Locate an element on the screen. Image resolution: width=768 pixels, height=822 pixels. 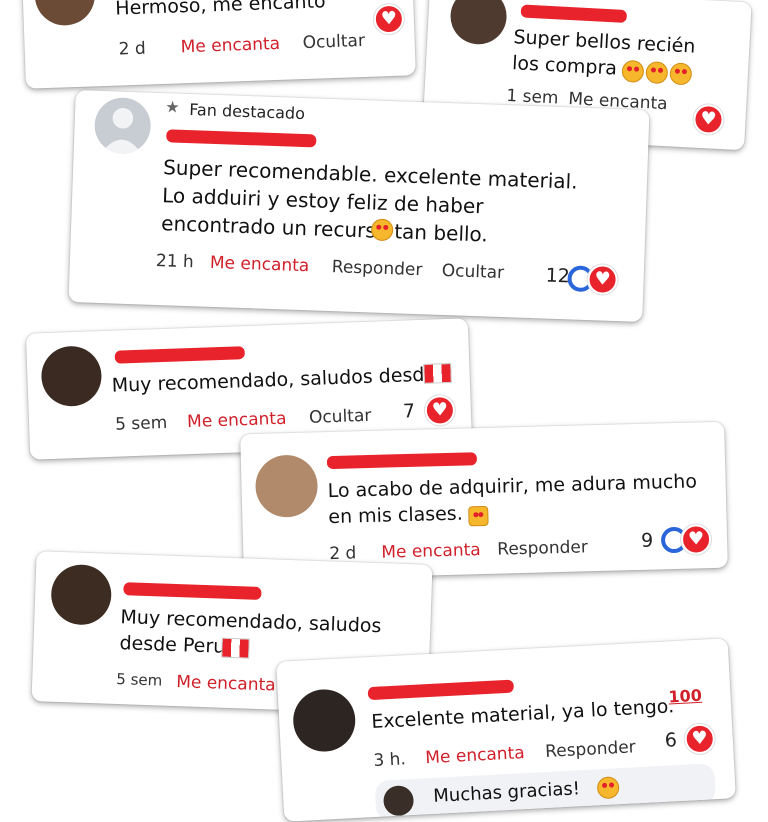
timestamp: 2 d is located at coordinates (132, 49).